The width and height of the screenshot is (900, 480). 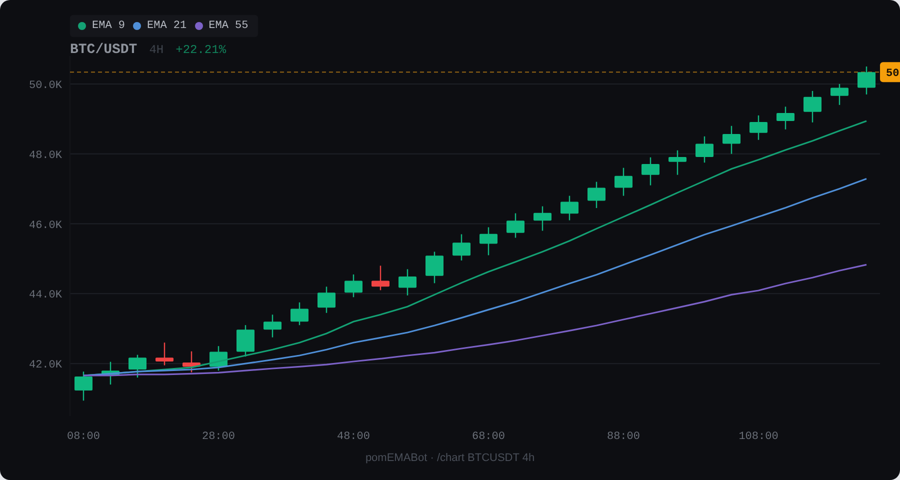 I want to click on y-axis-label: 50.0K, so click(x=45, y=86).